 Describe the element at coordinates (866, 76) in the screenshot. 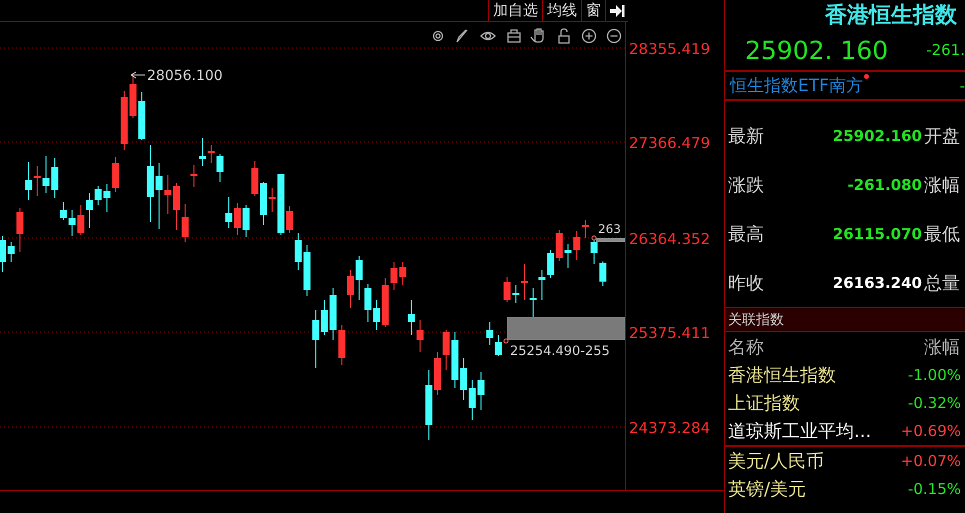

I see `status-dot-icon` at that location.